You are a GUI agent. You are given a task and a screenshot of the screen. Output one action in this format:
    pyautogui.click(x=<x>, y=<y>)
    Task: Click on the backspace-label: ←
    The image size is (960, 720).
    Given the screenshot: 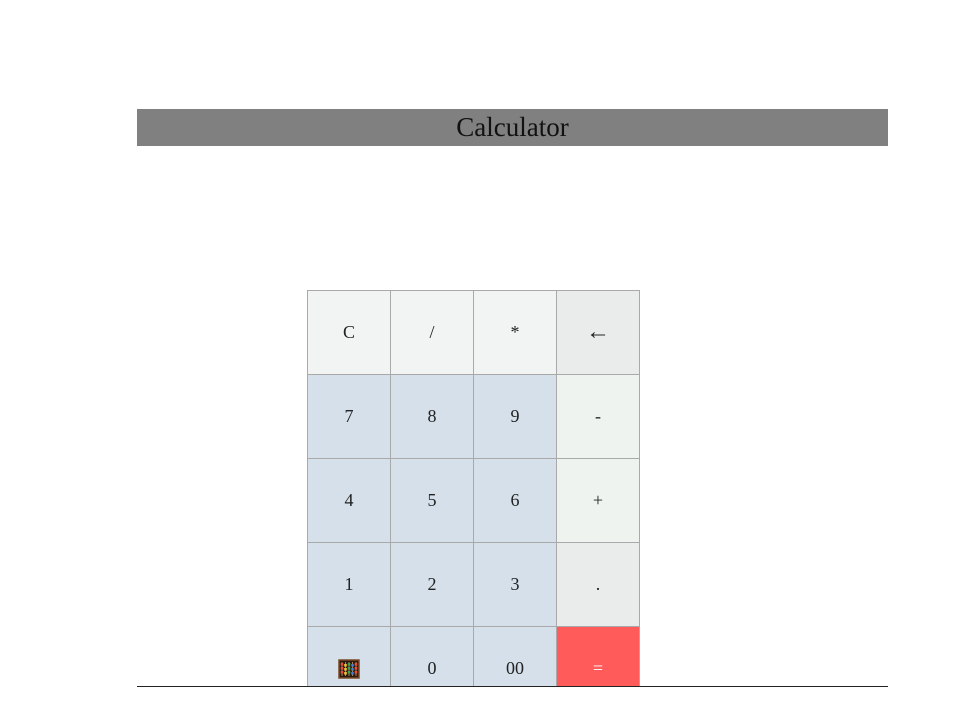 What is the action you would take?
    pyautogui.click(x=598, y=332)
    